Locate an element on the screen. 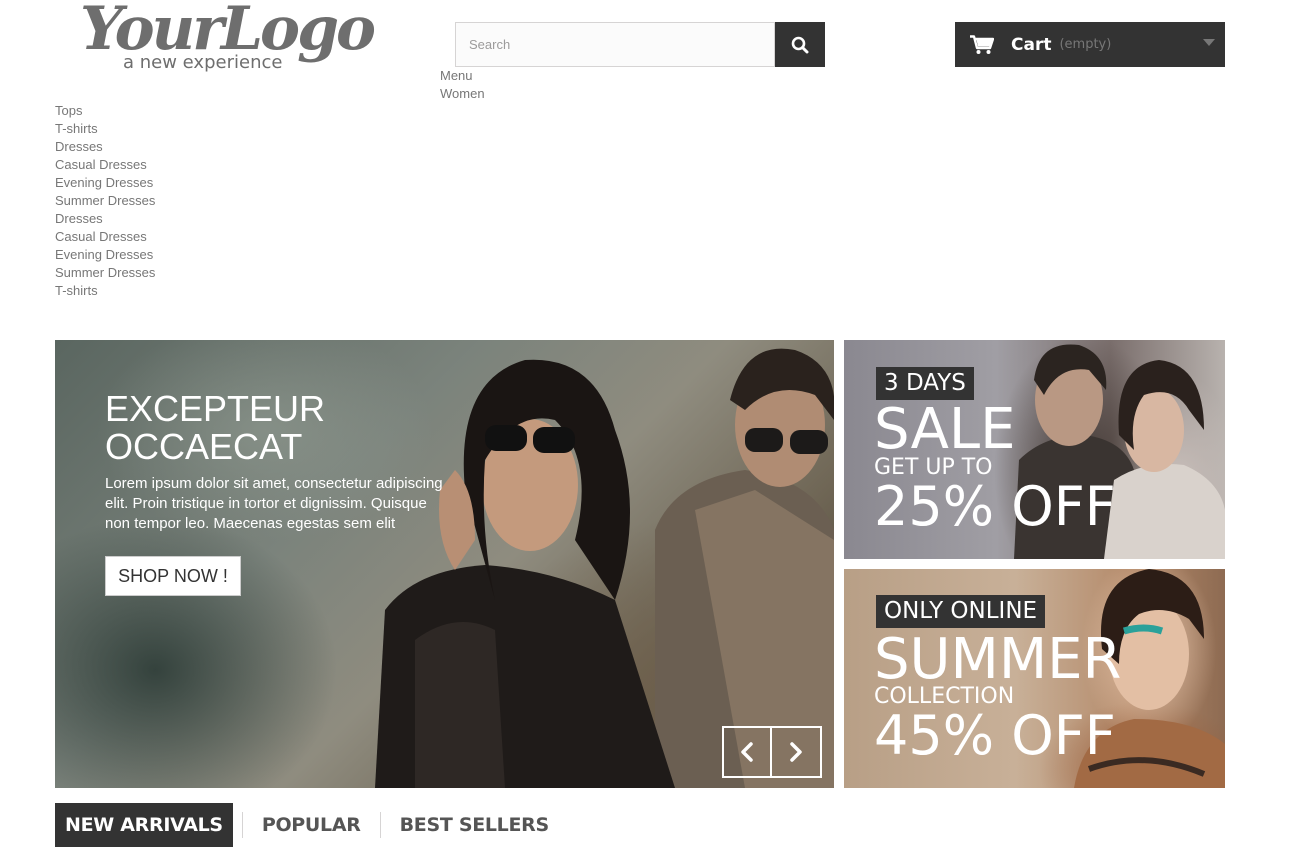 Image resolution: width=1302 pixels, height=855 pixels. promo-tag: 3 DAYS is located at coordinates (925, 383).